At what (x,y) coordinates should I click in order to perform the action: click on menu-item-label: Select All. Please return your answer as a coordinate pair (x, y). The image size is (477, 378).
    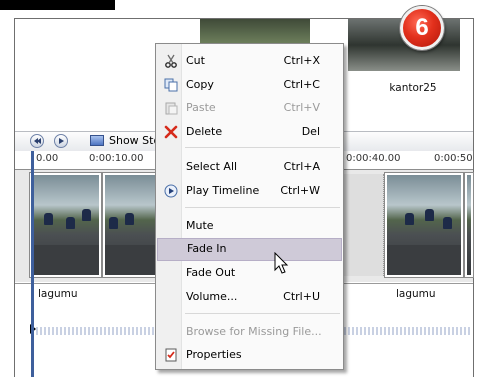
    Looking at the image, I should click on (212, 166).